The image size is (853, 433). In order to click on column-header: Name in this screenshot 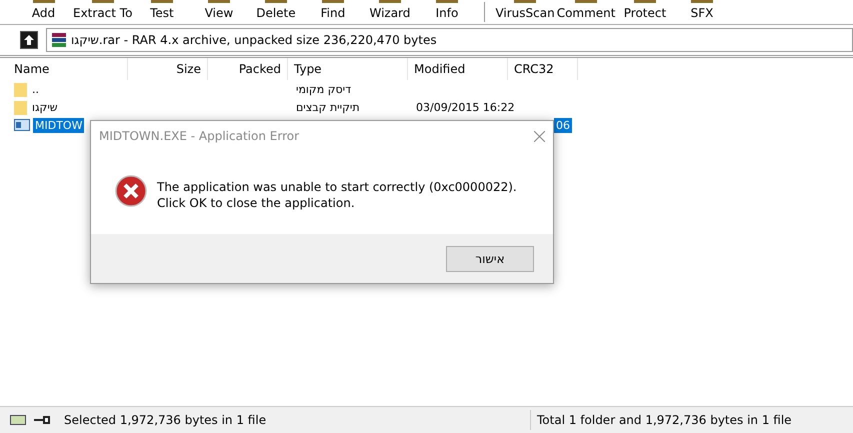, I will do `click(68, 69)`.